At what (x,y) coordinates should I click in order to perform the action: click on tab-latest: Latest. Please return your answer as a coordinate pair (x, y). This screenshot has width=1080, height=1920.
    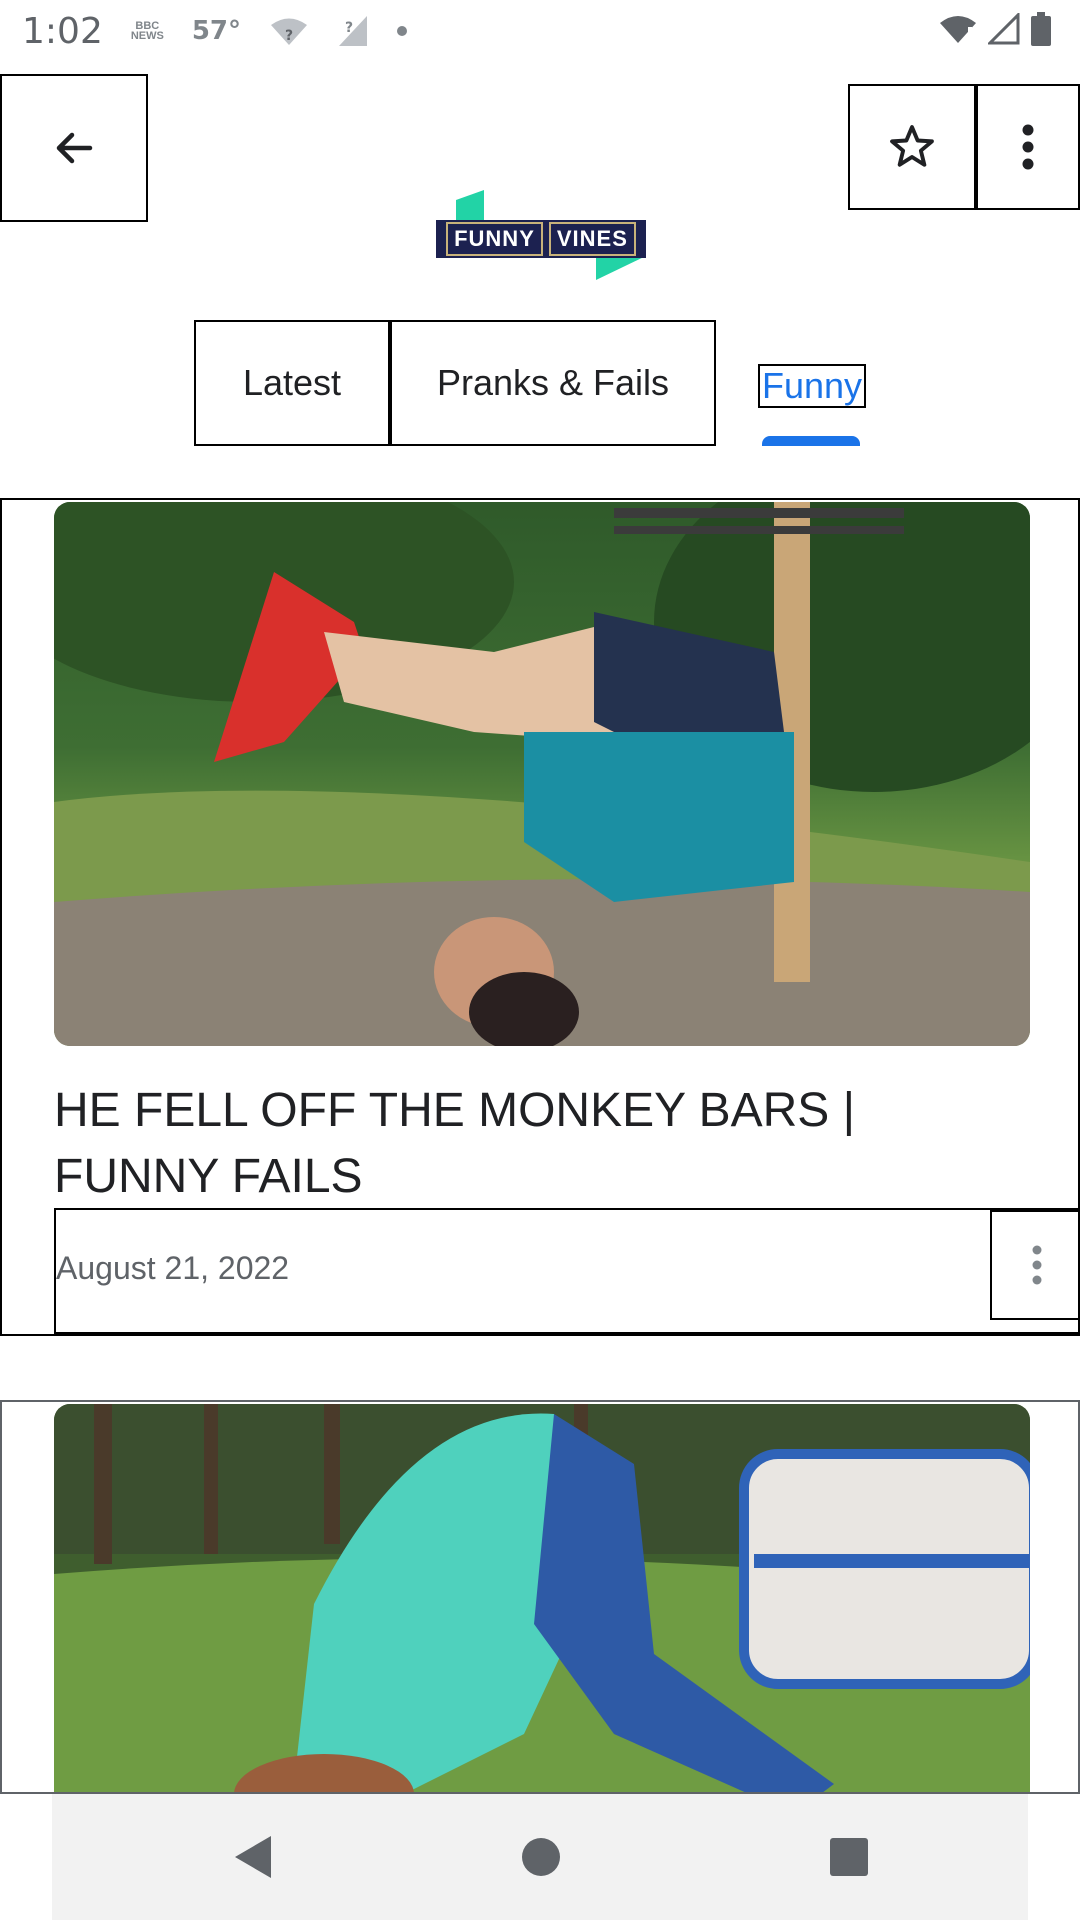
    Looking at the image, I should click on (292, 383).